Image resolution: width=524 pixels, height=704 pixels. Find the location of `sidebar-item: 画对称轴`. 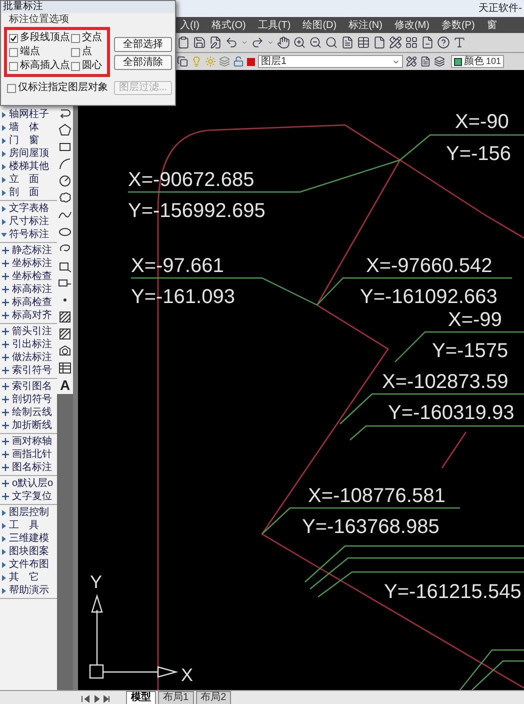

sidebar-item: 画对称轴 is located at coordinates (28, 441).